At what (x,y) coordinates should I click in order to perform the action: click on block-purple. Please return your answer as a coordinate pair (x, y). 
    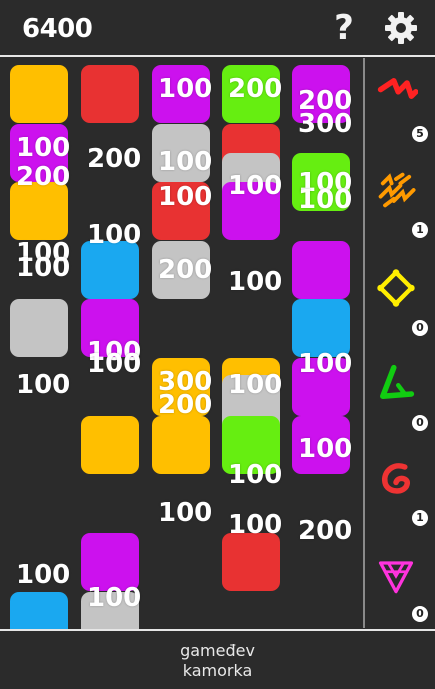
    Looking at the image, I should click on (321, 269).